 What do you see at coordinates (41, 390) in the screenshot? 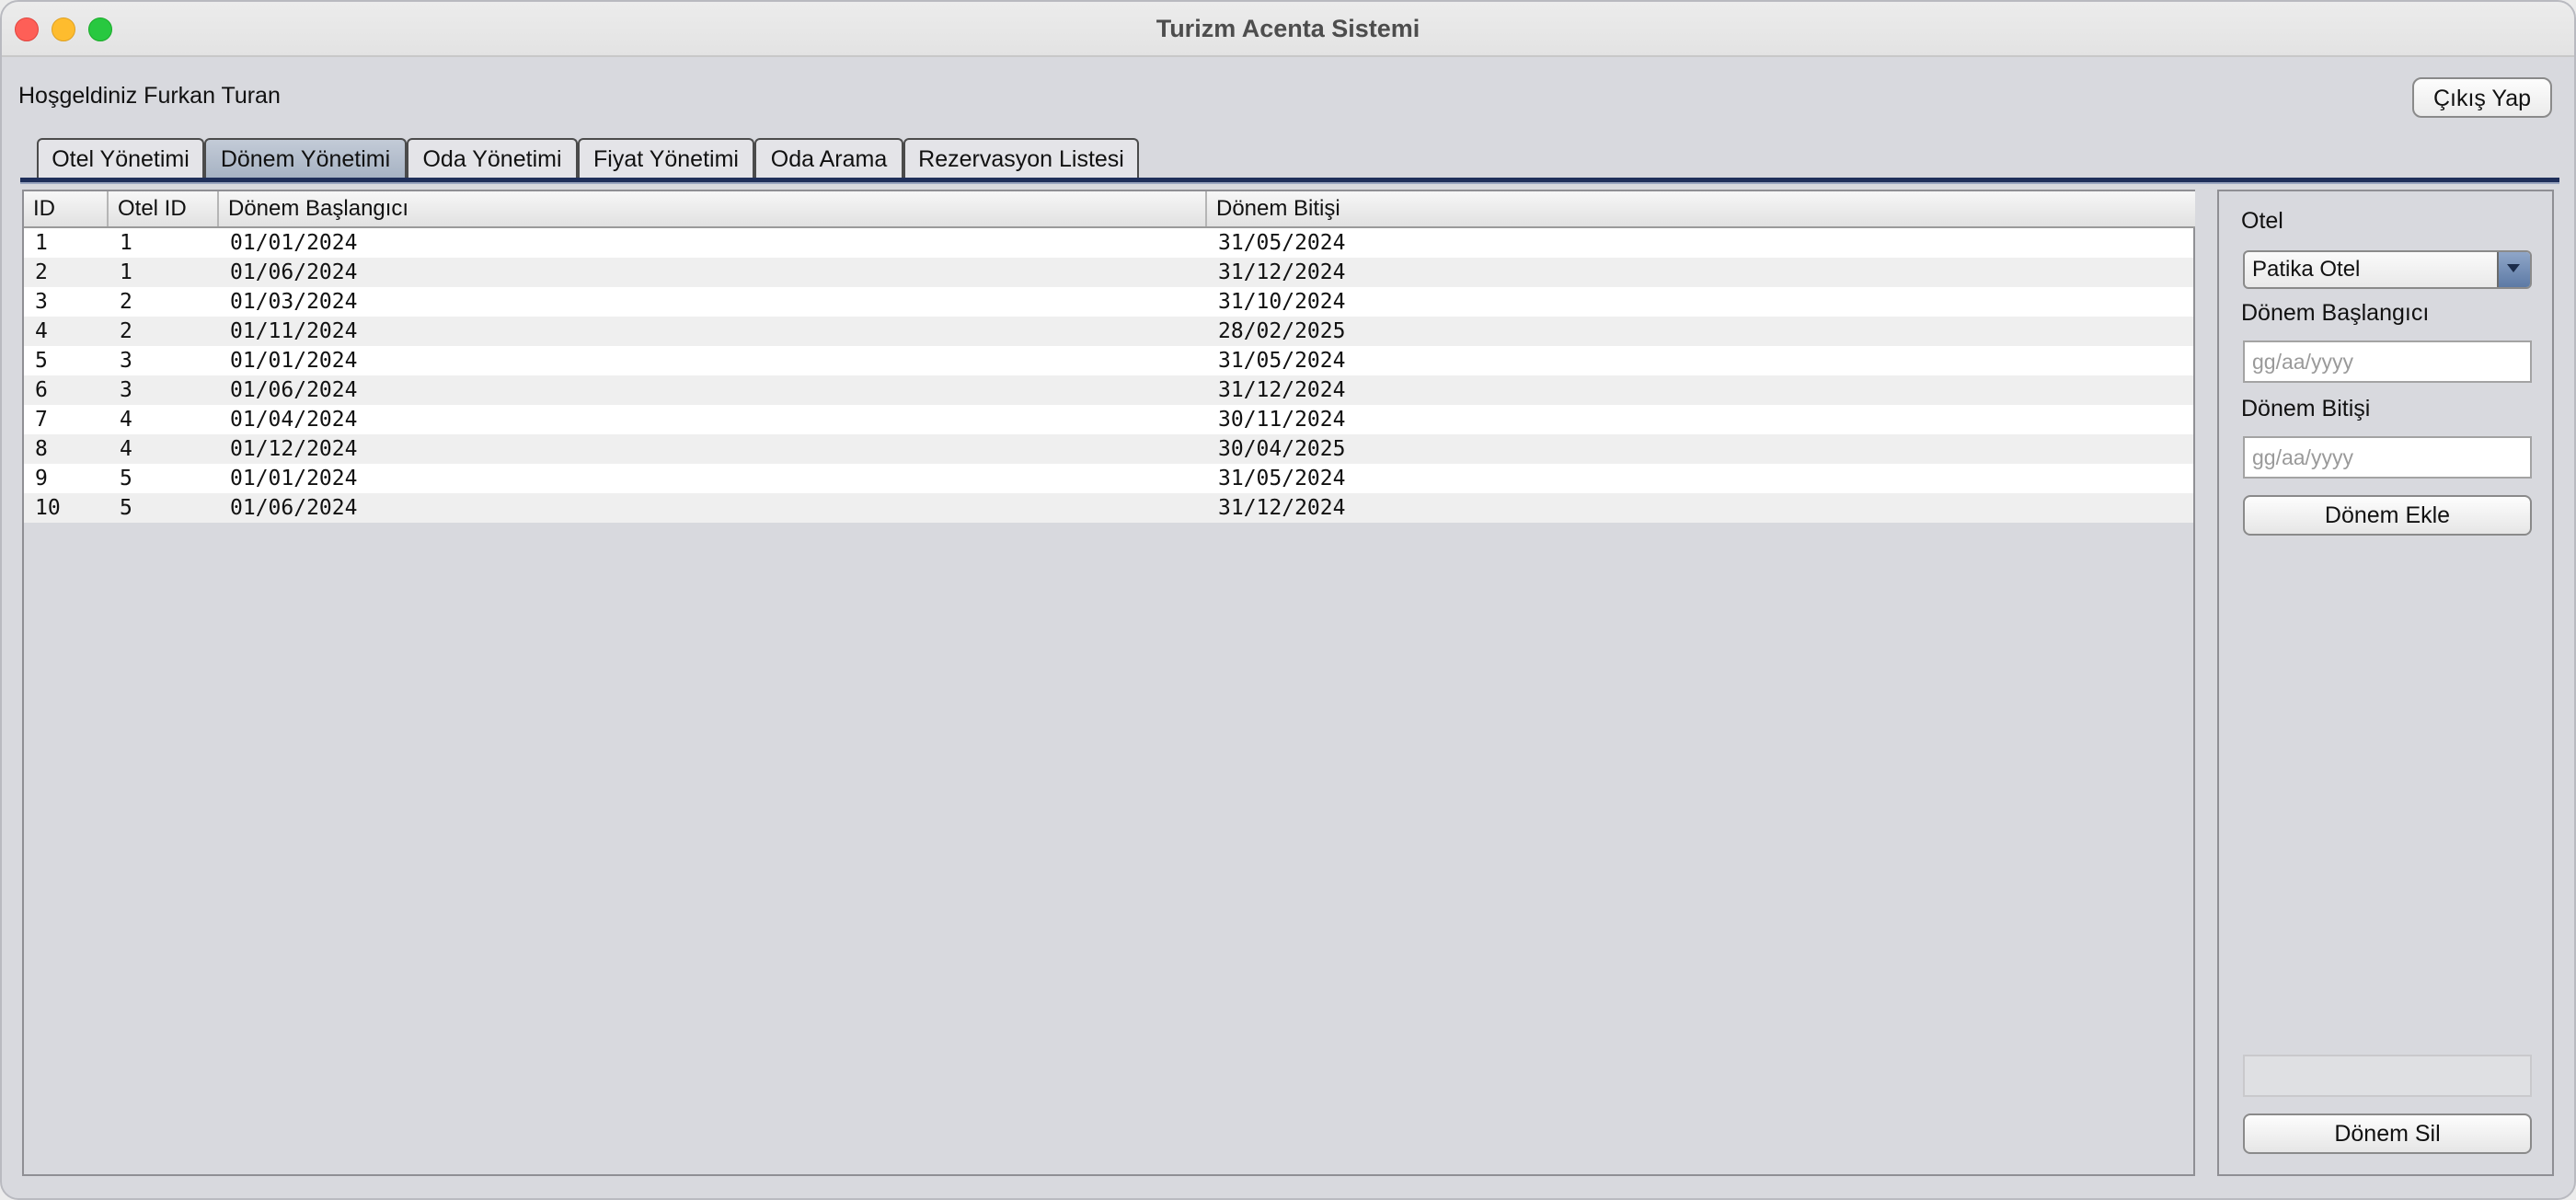
I see `table-cell: 6` at bounding box center [41, 390].